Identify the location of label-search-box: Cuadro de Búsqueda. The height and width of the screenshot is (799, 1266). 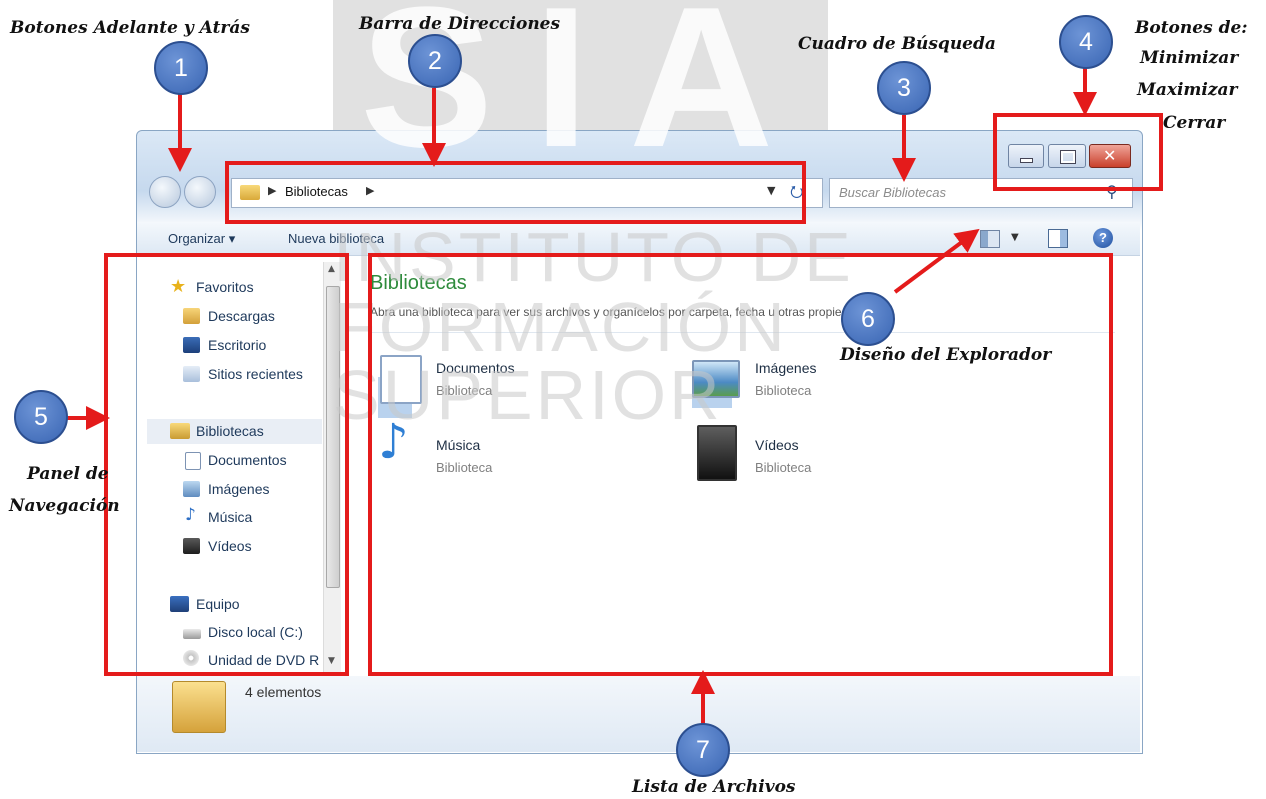
(897, 44).